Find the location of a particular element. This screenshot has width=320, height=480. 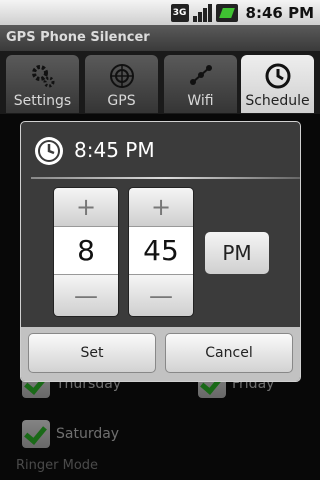

hour-value: 8 is located at coordinates (86, 251).